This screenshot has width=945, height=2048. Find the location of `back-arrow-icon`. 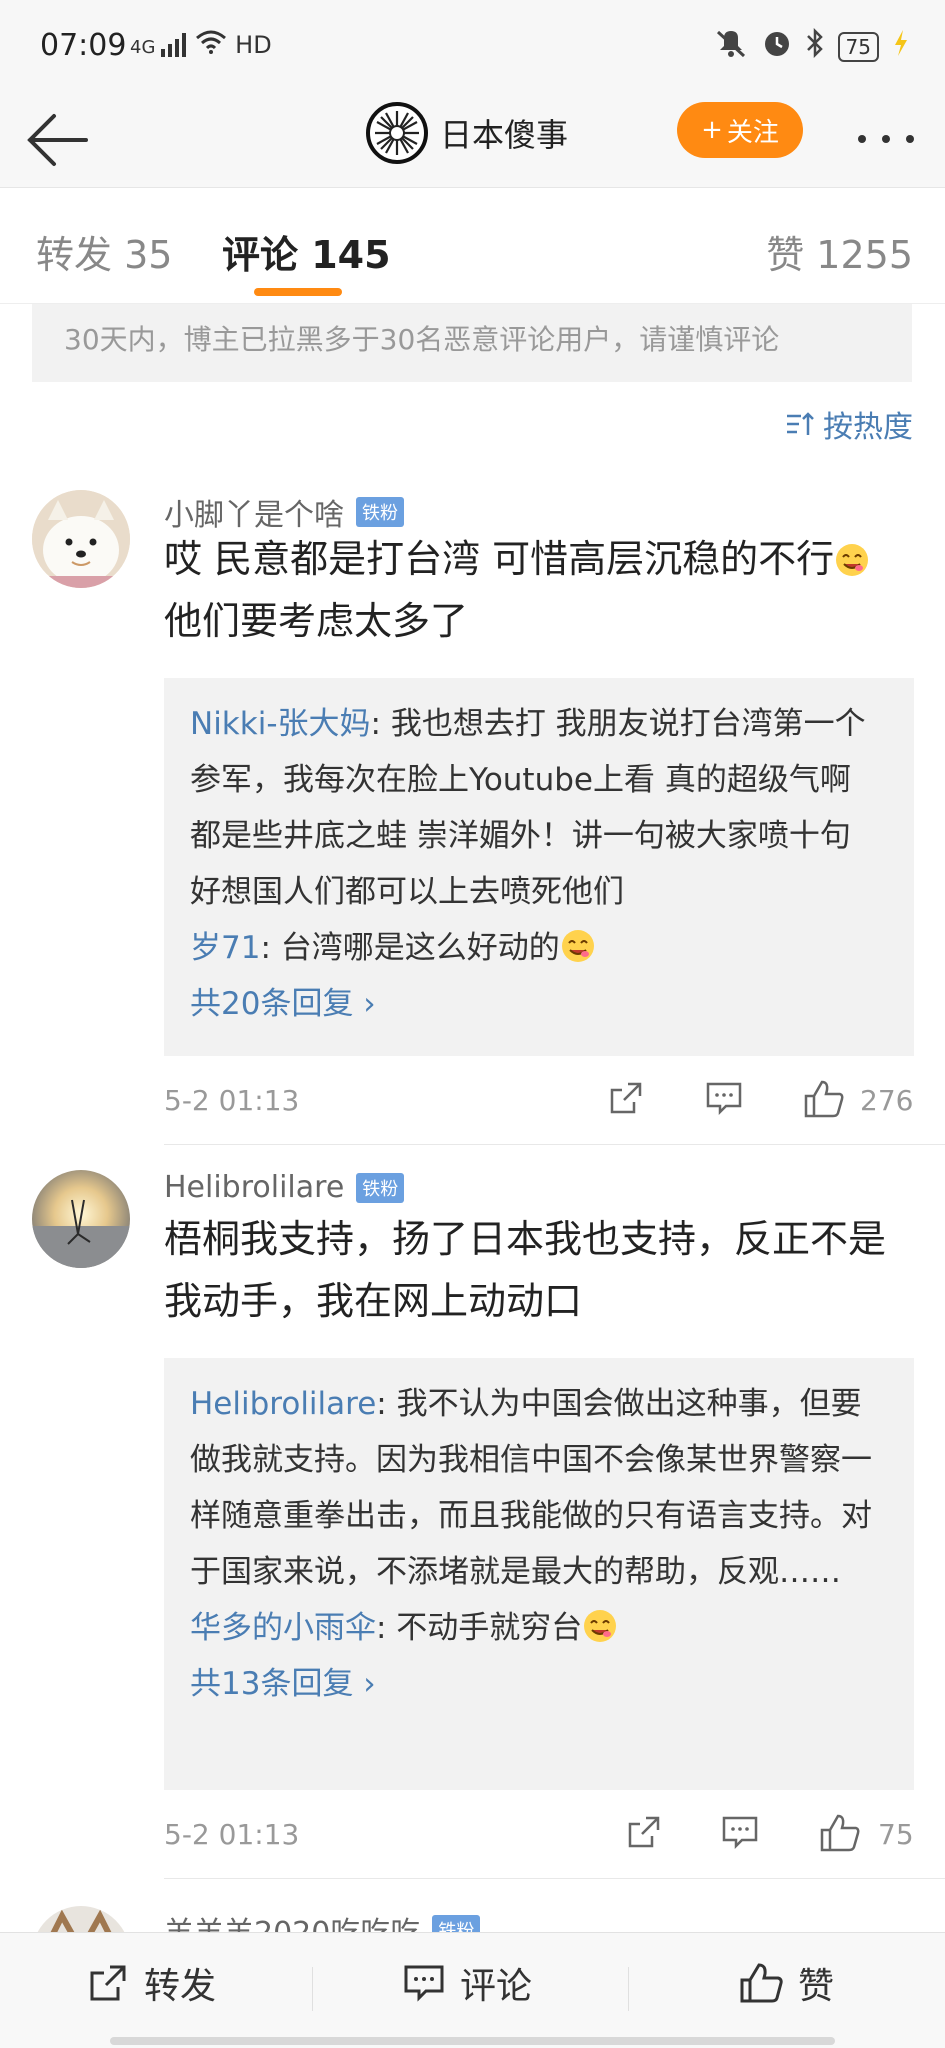

back-arrow-icon is located at coordinates (57, 140).